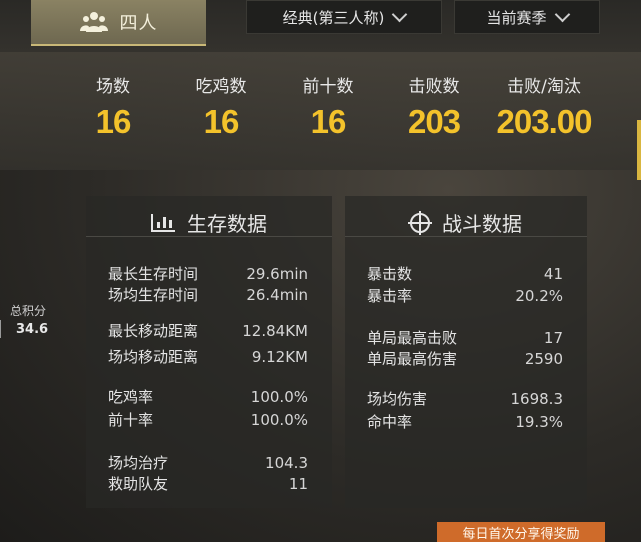 The height and width of the screenshot is (542, 641). I want to click on stat-row: 救助队友 11, so click(208, 484).